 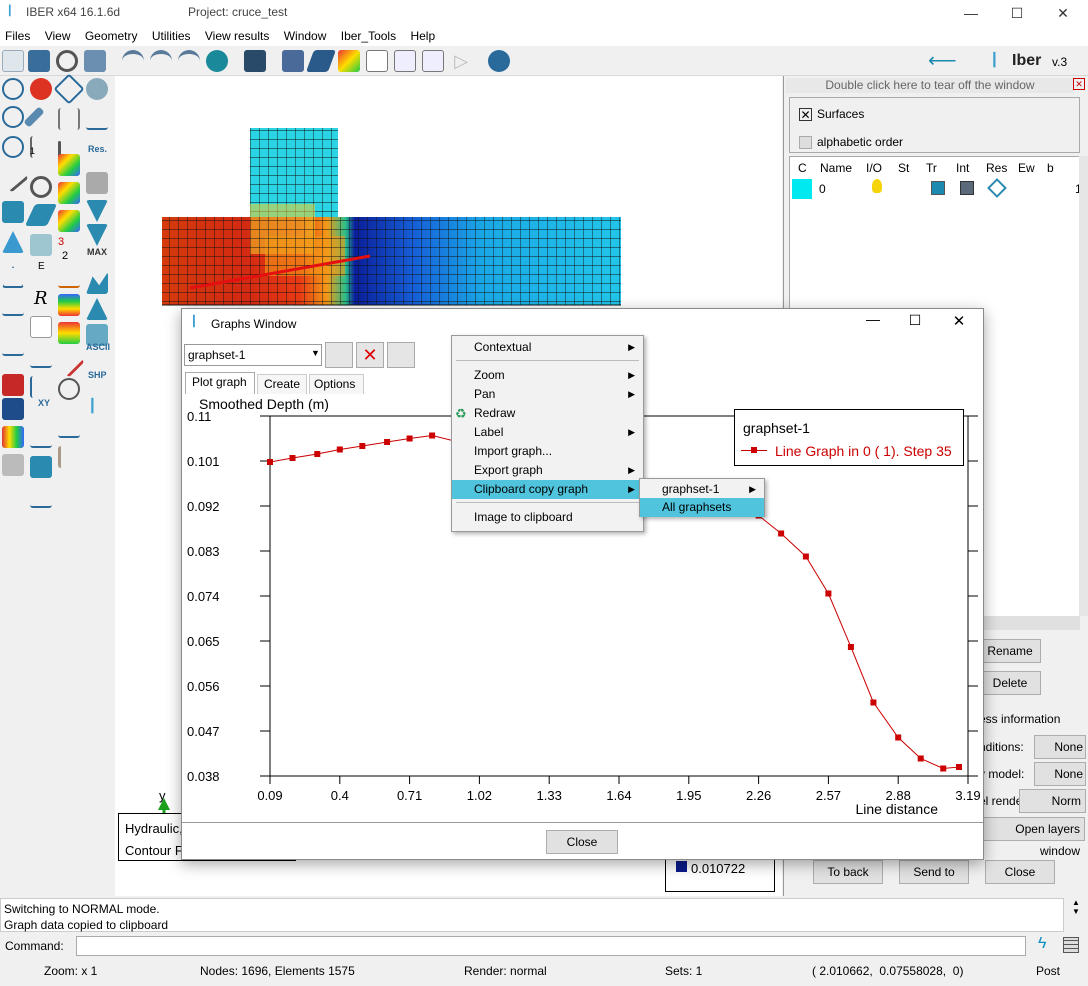 What do you see at coordinates (69, 221) in the screenshot?
I see `rainbow3-icon` at bounding box center [69, 221].